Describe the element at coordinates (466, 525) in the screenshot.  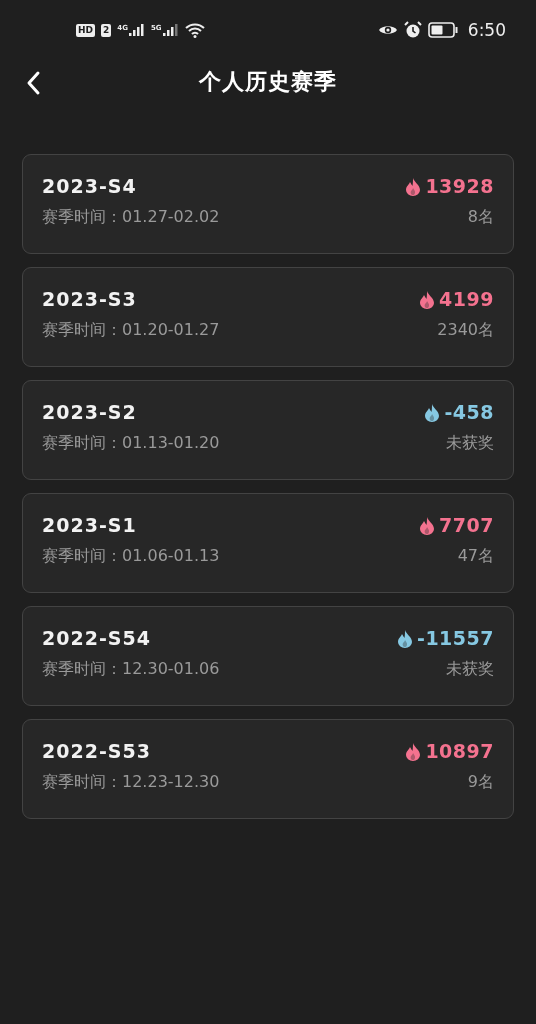
I see `score-value: 7707` at that location.